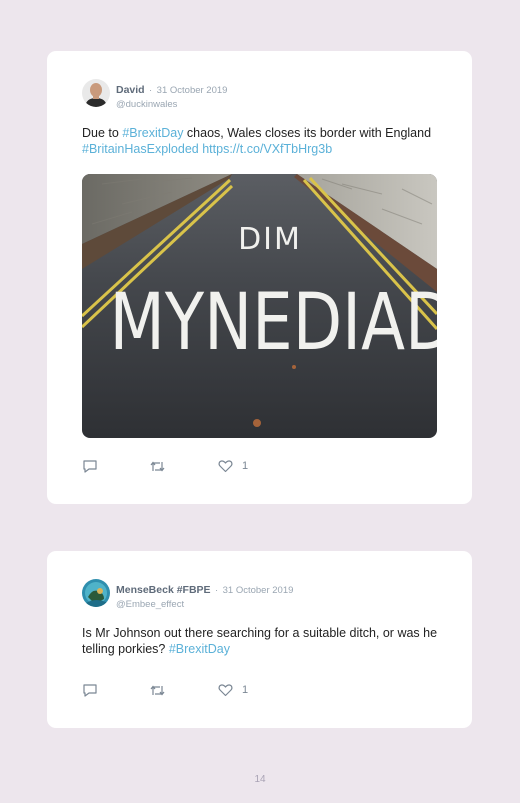  I want to click on page-number: 14, so click(260, 779).